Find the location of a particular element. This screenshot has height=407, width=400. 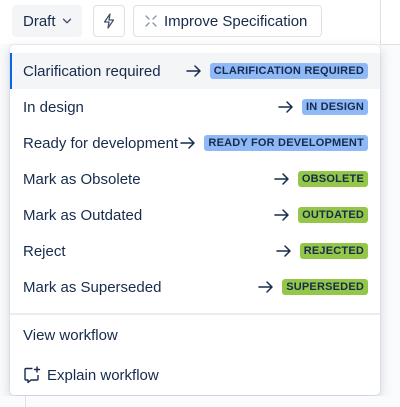

lightning-bolt-icon is located at coordinates (109, 21).